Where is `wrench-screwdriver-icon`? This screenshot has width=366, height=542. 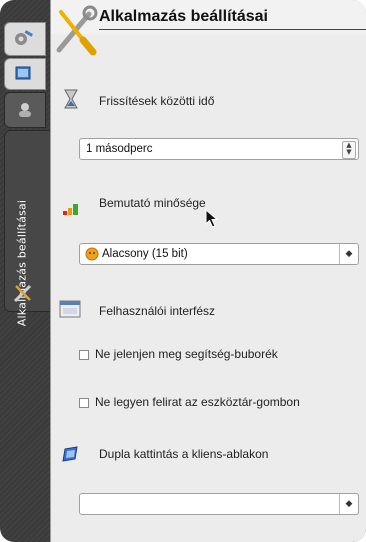 wrench-screwdriver-icon is located at coordinates (22, 293).